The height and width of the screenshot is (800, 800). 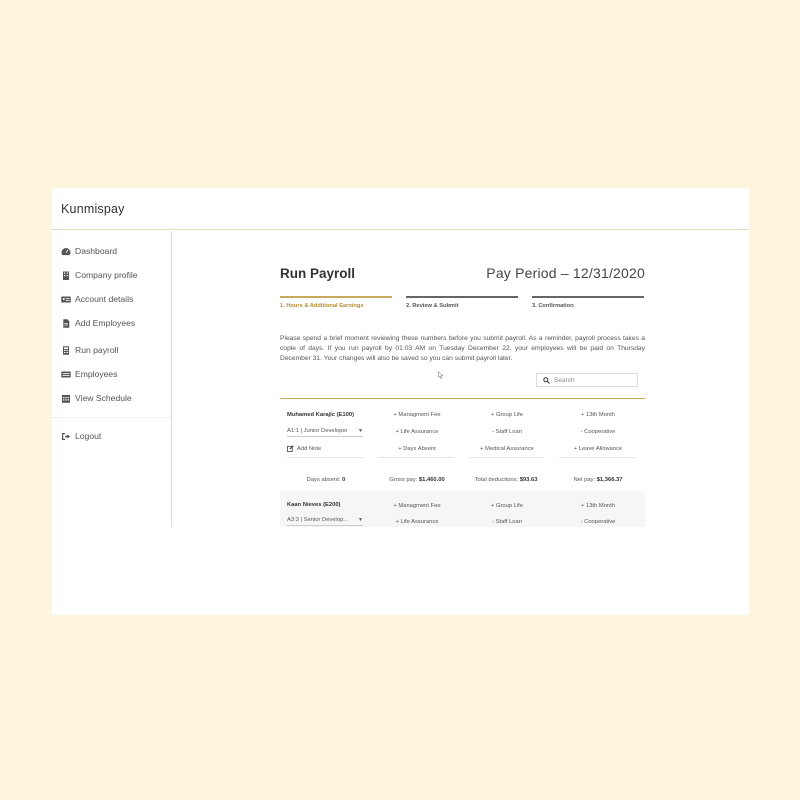 I want to click on net-pay-summary: Net pay: $1,366.37, so click(x=598, y=480).